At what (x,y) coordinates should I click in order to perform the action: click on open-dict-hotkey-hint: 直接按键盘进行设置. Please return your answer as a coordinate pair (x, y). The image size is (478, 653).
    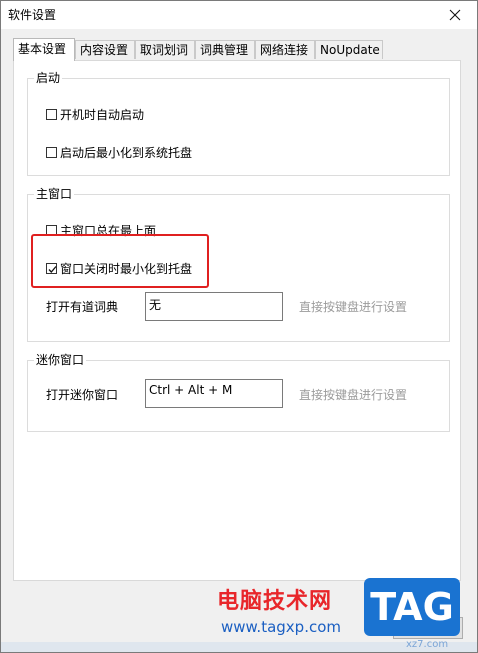
    Looking at the image, I should click on (353, 307).